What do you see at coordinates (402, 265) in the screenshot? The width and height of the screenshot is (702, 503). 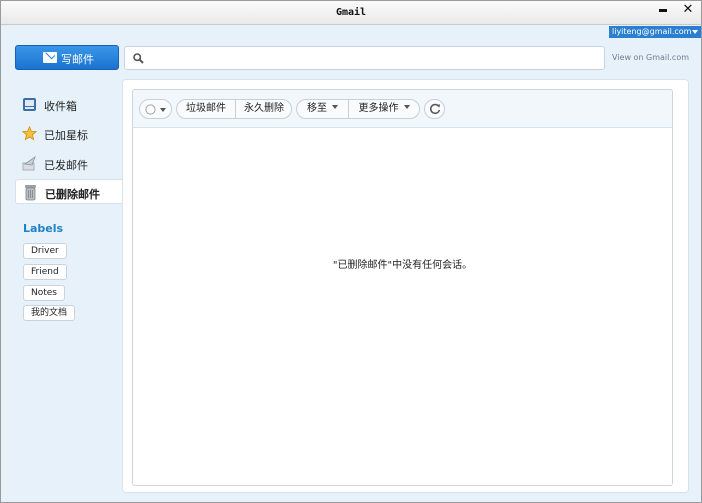 I see `empty-state-message: "已删除邮件"中没有任何会话。` at bounding box center [402, 265].